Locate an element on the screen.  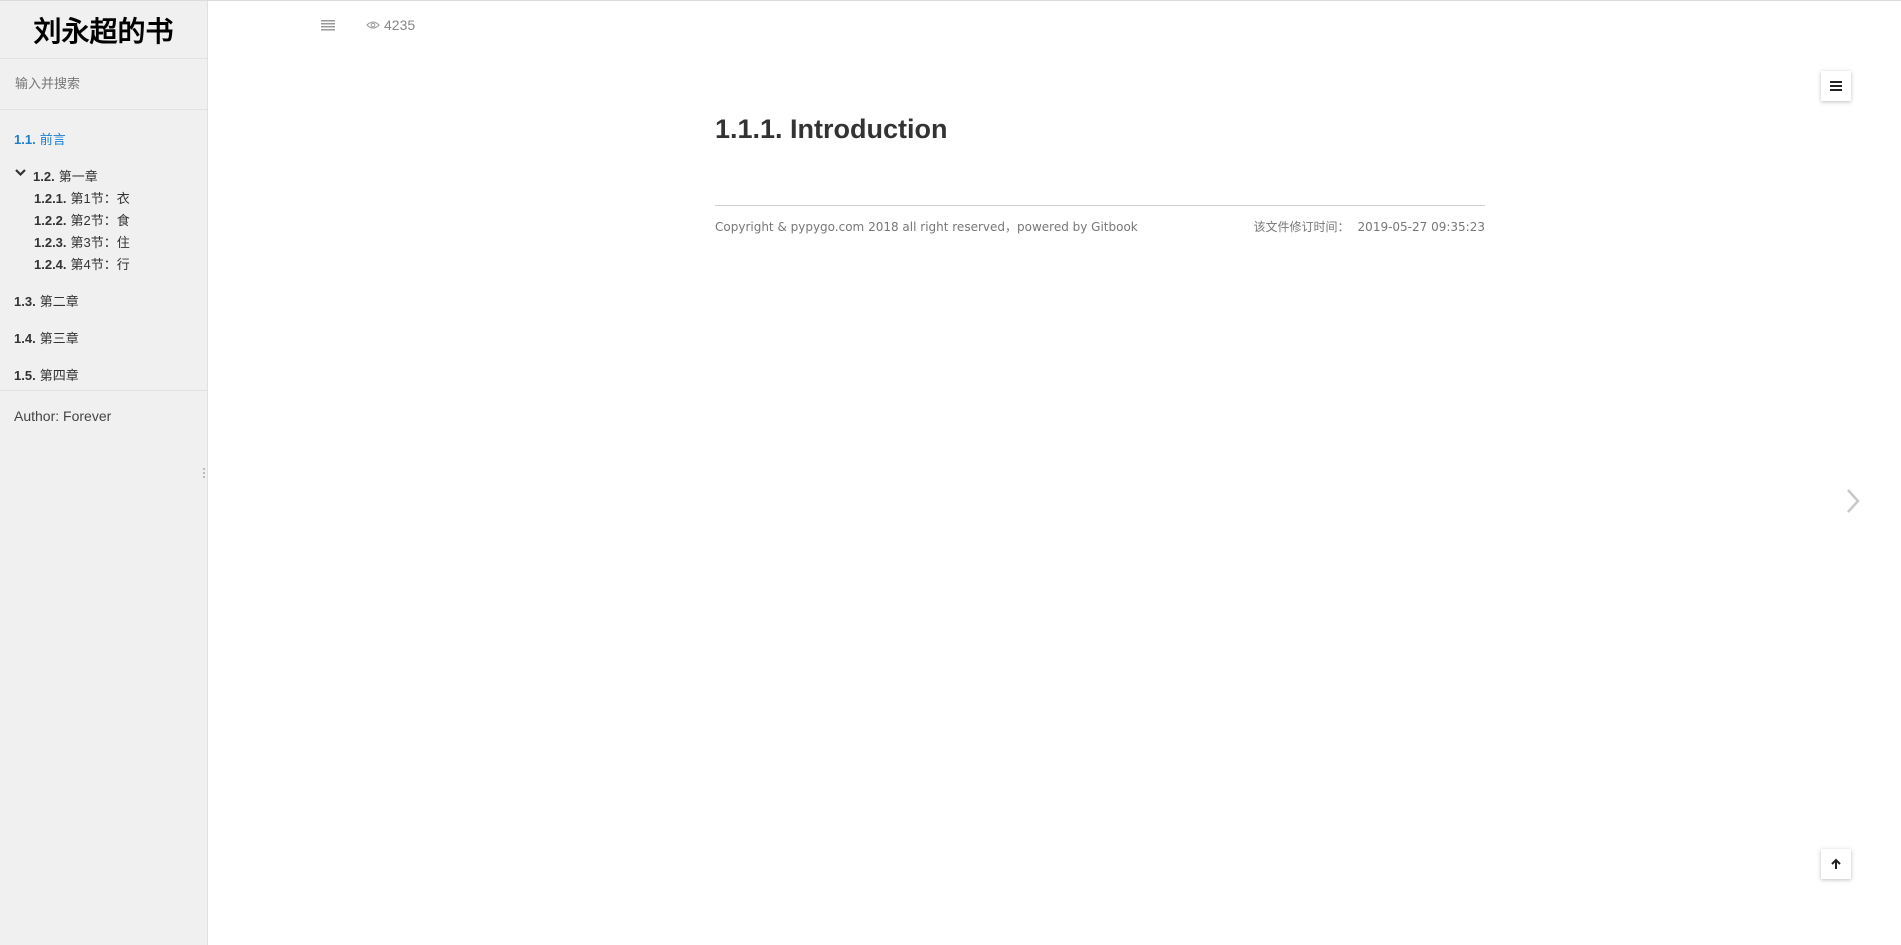
back-to-top-button is located at coordinates (1836, 864).